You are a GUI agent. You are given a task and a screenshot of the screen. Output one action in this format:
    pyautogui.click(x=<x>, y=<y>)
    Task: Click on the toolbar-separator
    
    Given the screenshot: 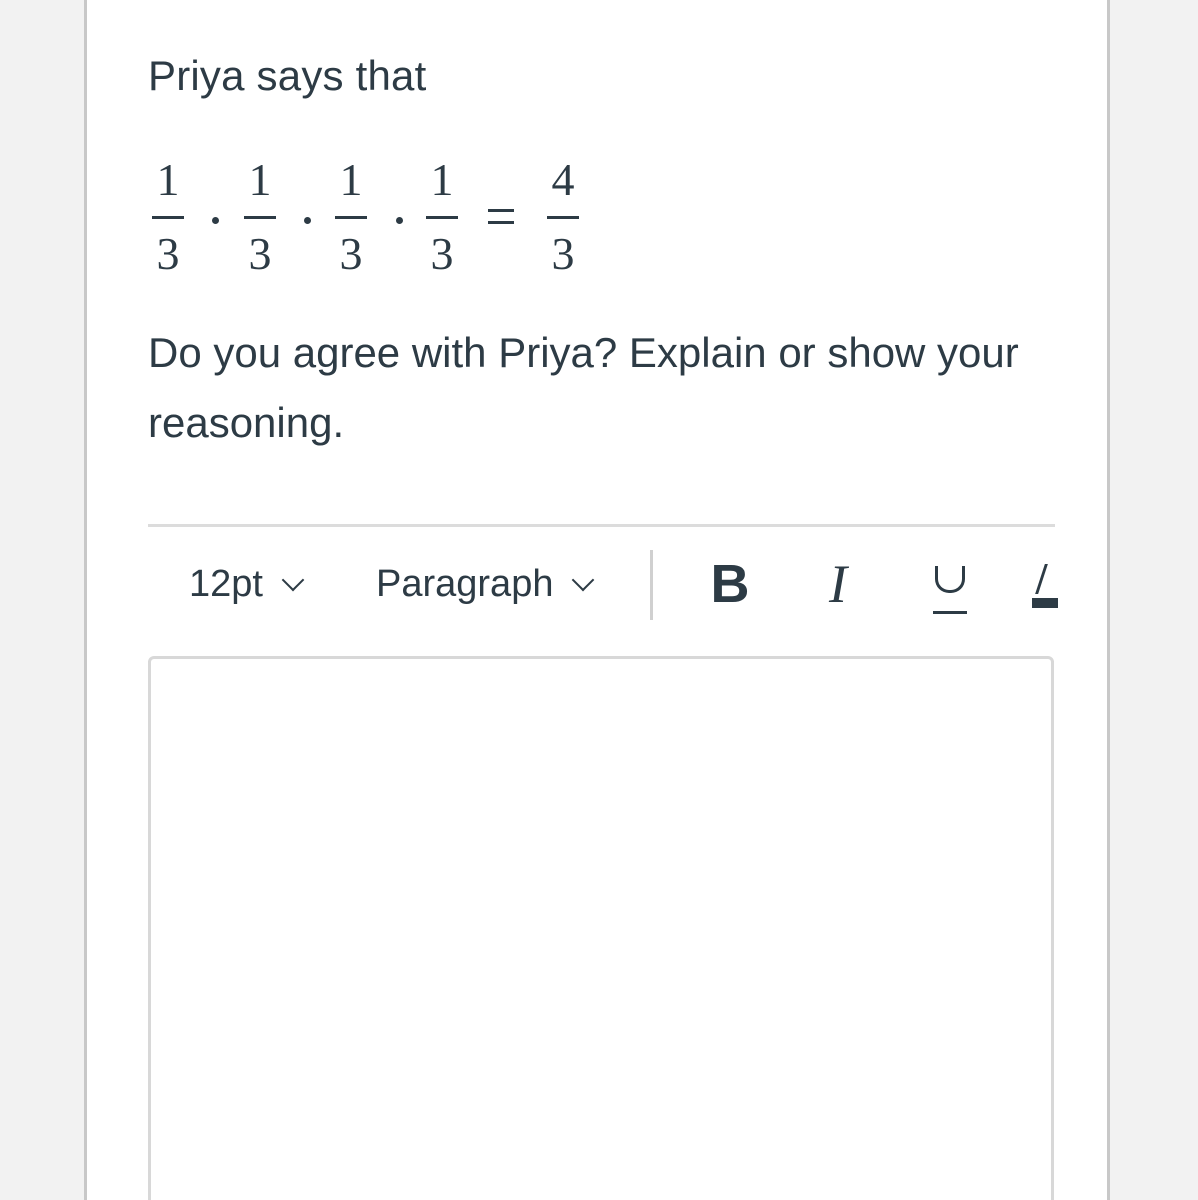 What is the action you would take?
    pyautogui.click(x=651, y=585)
    